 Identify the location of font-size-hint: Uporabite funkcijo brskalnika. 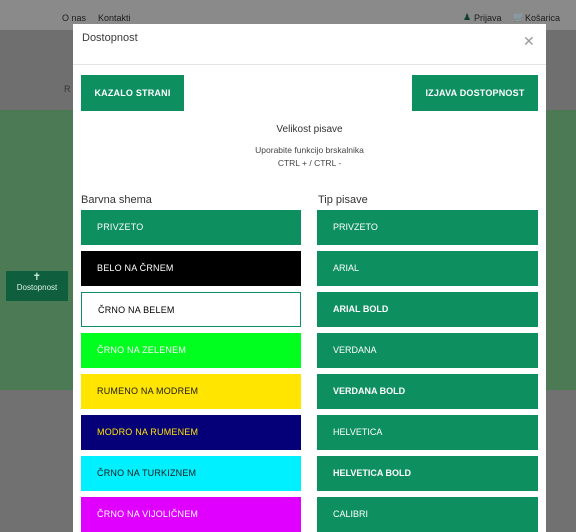
(309, 150).